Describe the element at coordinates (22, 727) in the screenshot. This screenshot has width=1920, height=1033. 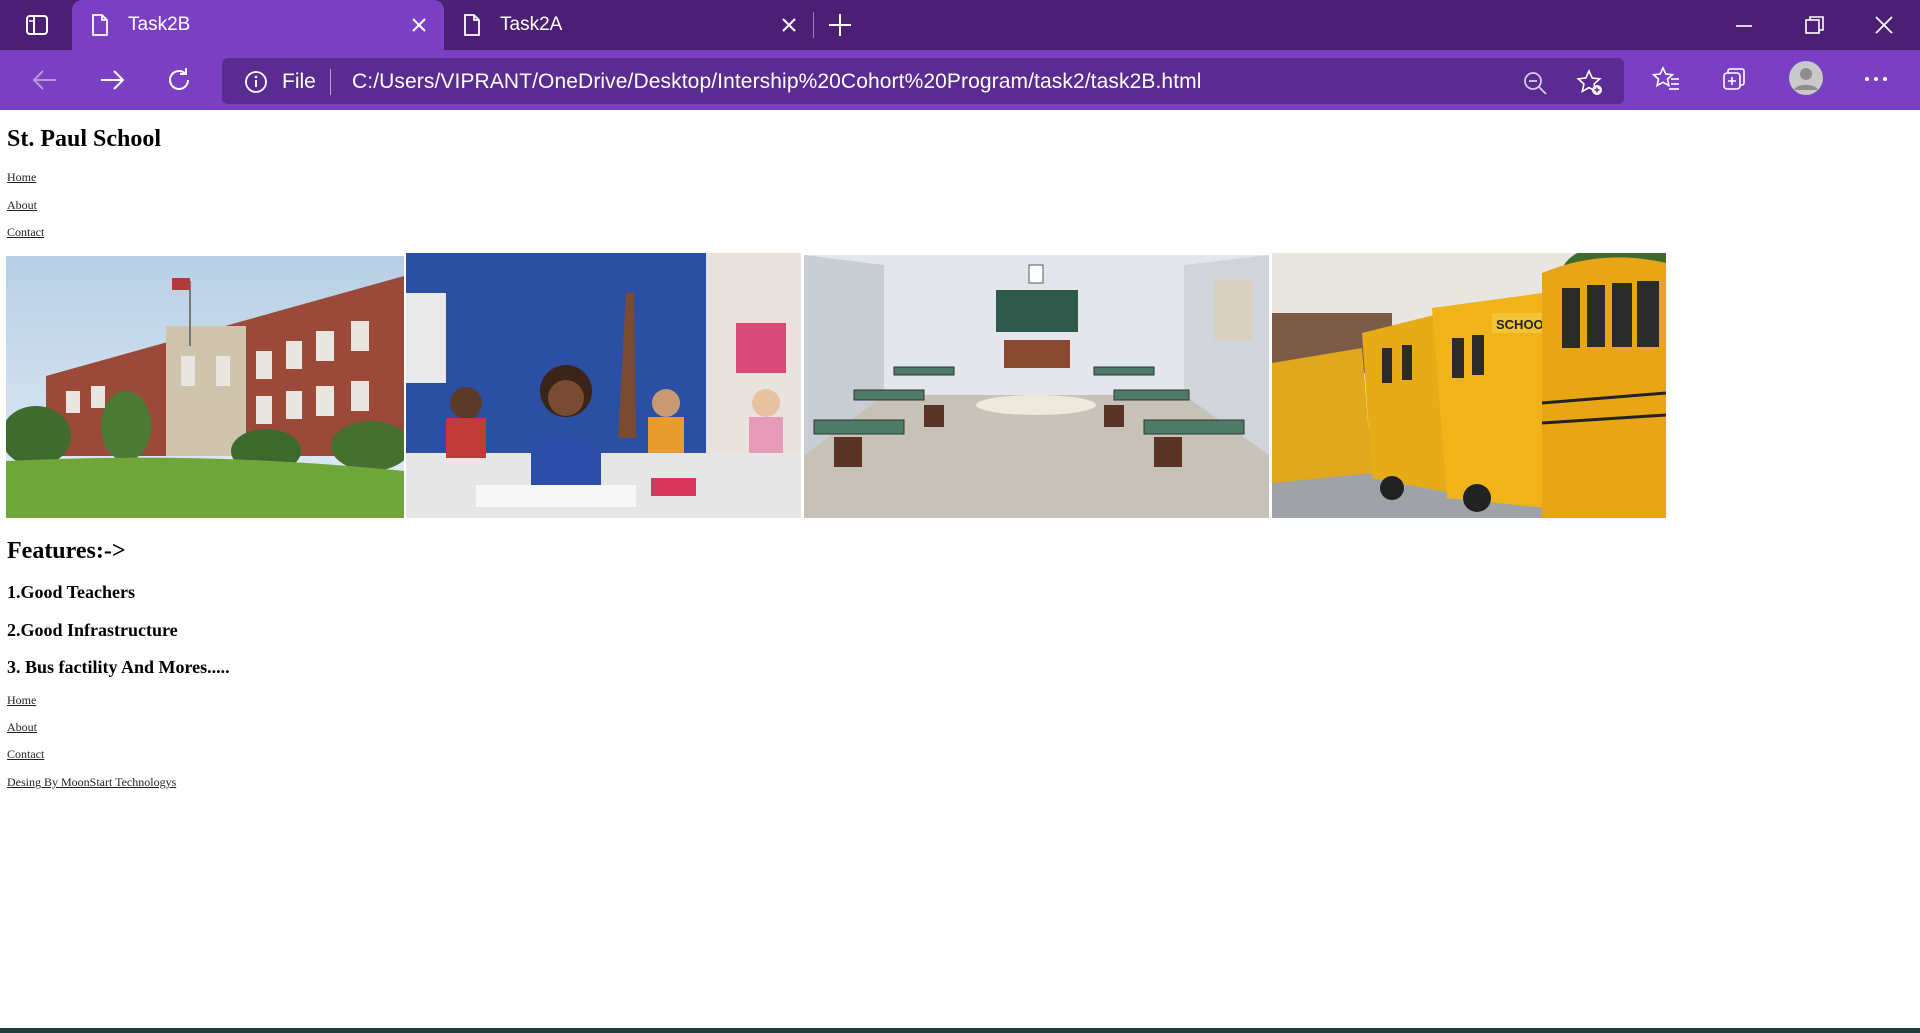
I see `footer-link-about: About` at that location.